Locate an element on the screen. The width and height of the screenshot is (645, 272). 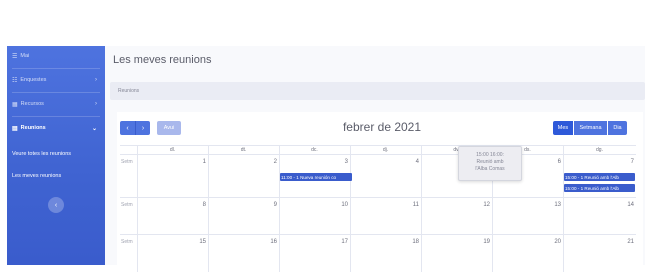
day-number: 9 is located at coordinates (242, 205).